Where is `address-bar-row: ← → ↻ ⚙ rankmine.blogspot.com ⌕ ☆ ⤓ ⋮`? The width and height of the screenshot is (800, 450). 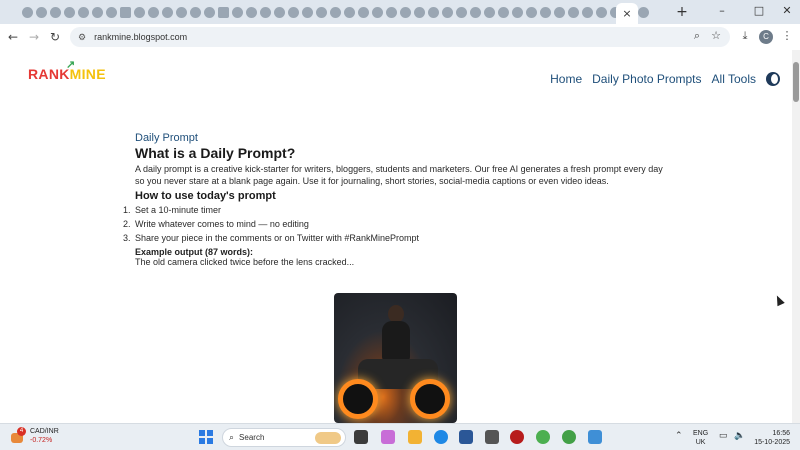 address-bar-row: ← → ↻ ⚙ rankmine.blogspot.com ⌕ ☆ ⤓ ⋮ is located at coordinates (400, 37).